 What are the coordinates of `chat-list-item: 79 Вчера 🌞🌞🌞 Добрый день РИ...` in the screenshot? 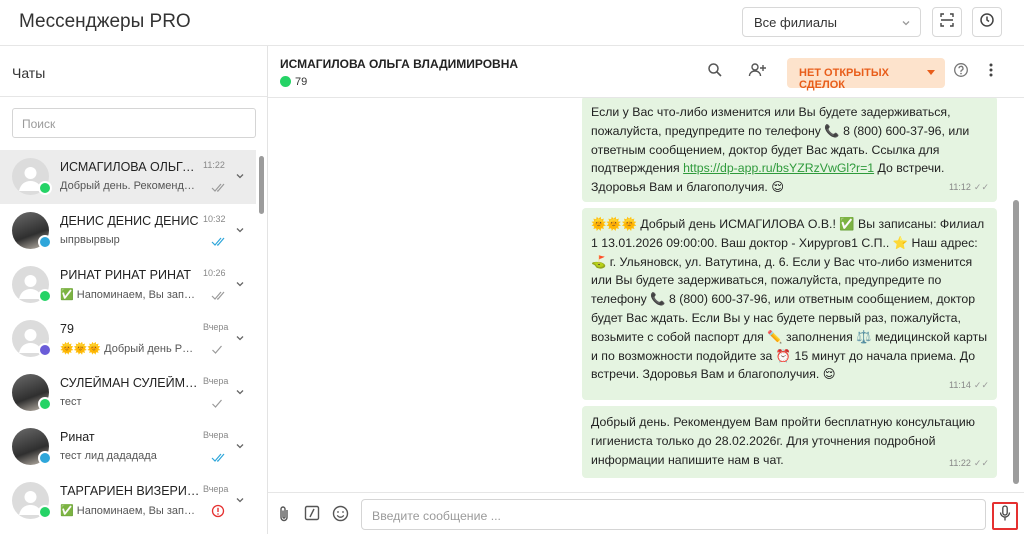 It's located at (128, 339).